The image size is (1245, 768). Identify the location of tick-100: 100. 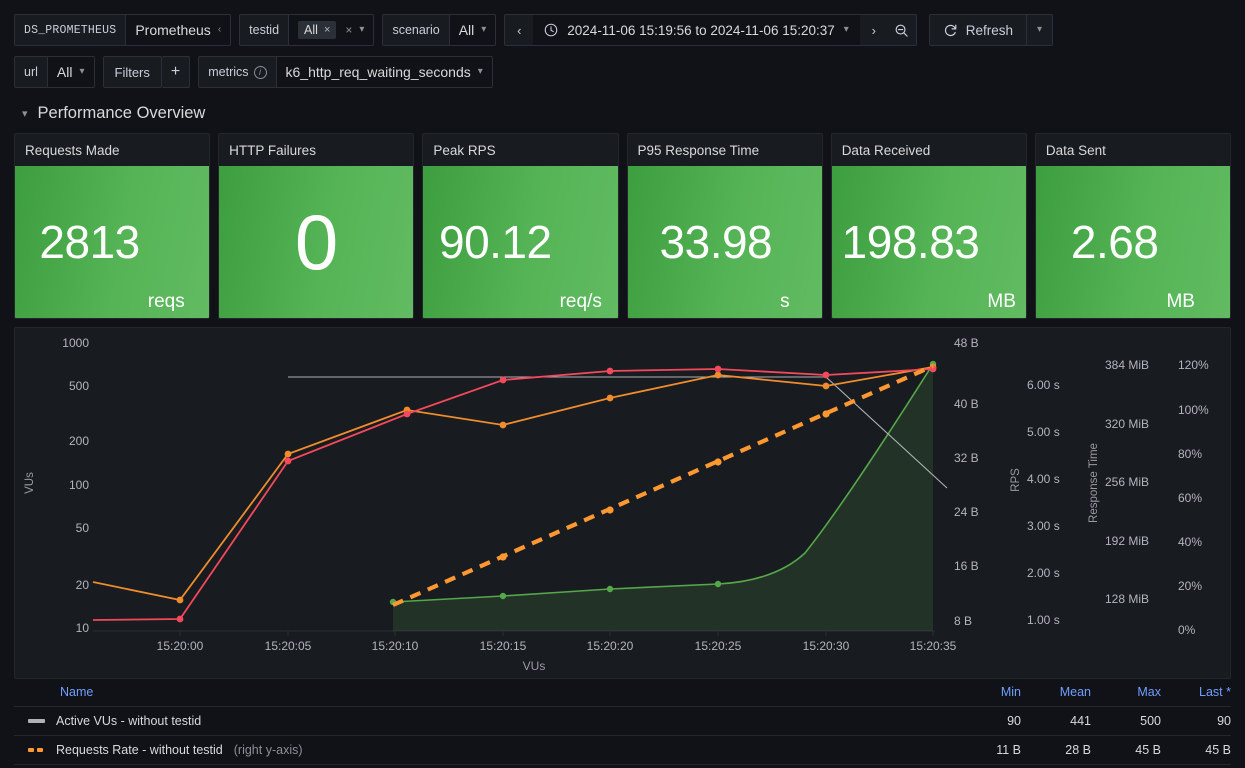
(79, 485).